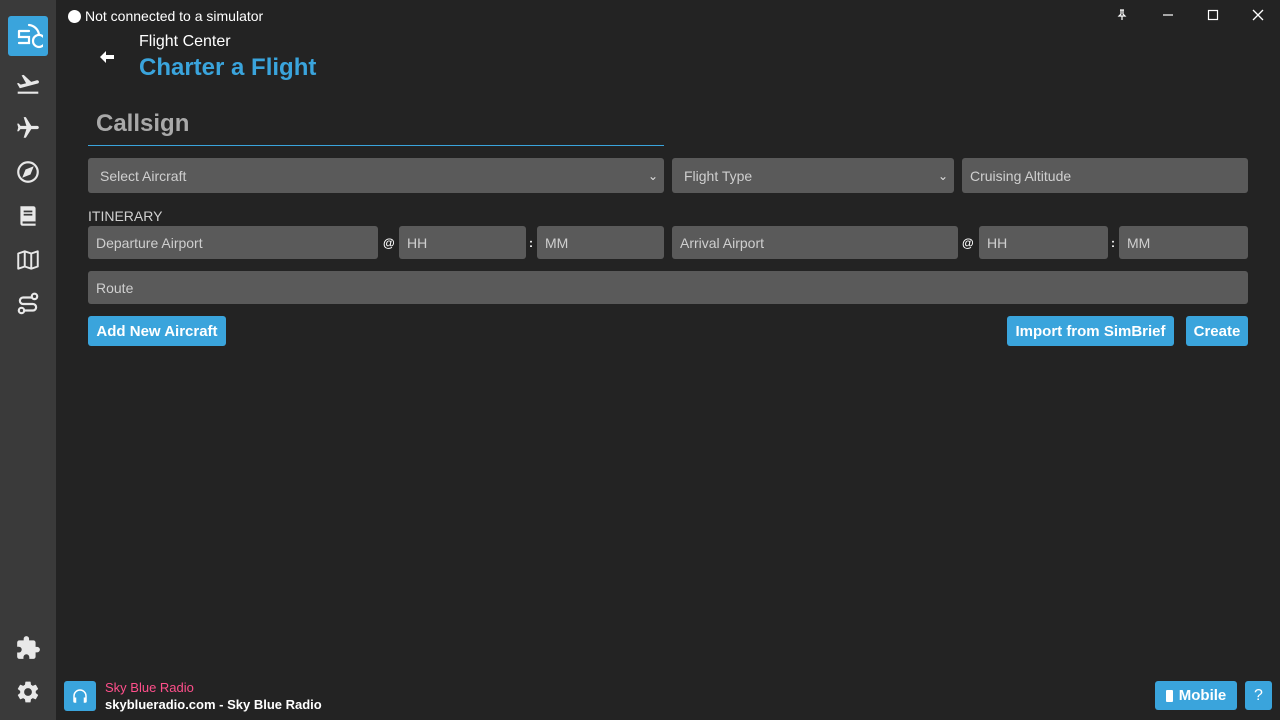 This screenshot has height=720, width=1280. Describe the element at coordinates (228, 67) in the screenshot. I see `page-title: Charter a Flight` at that location.